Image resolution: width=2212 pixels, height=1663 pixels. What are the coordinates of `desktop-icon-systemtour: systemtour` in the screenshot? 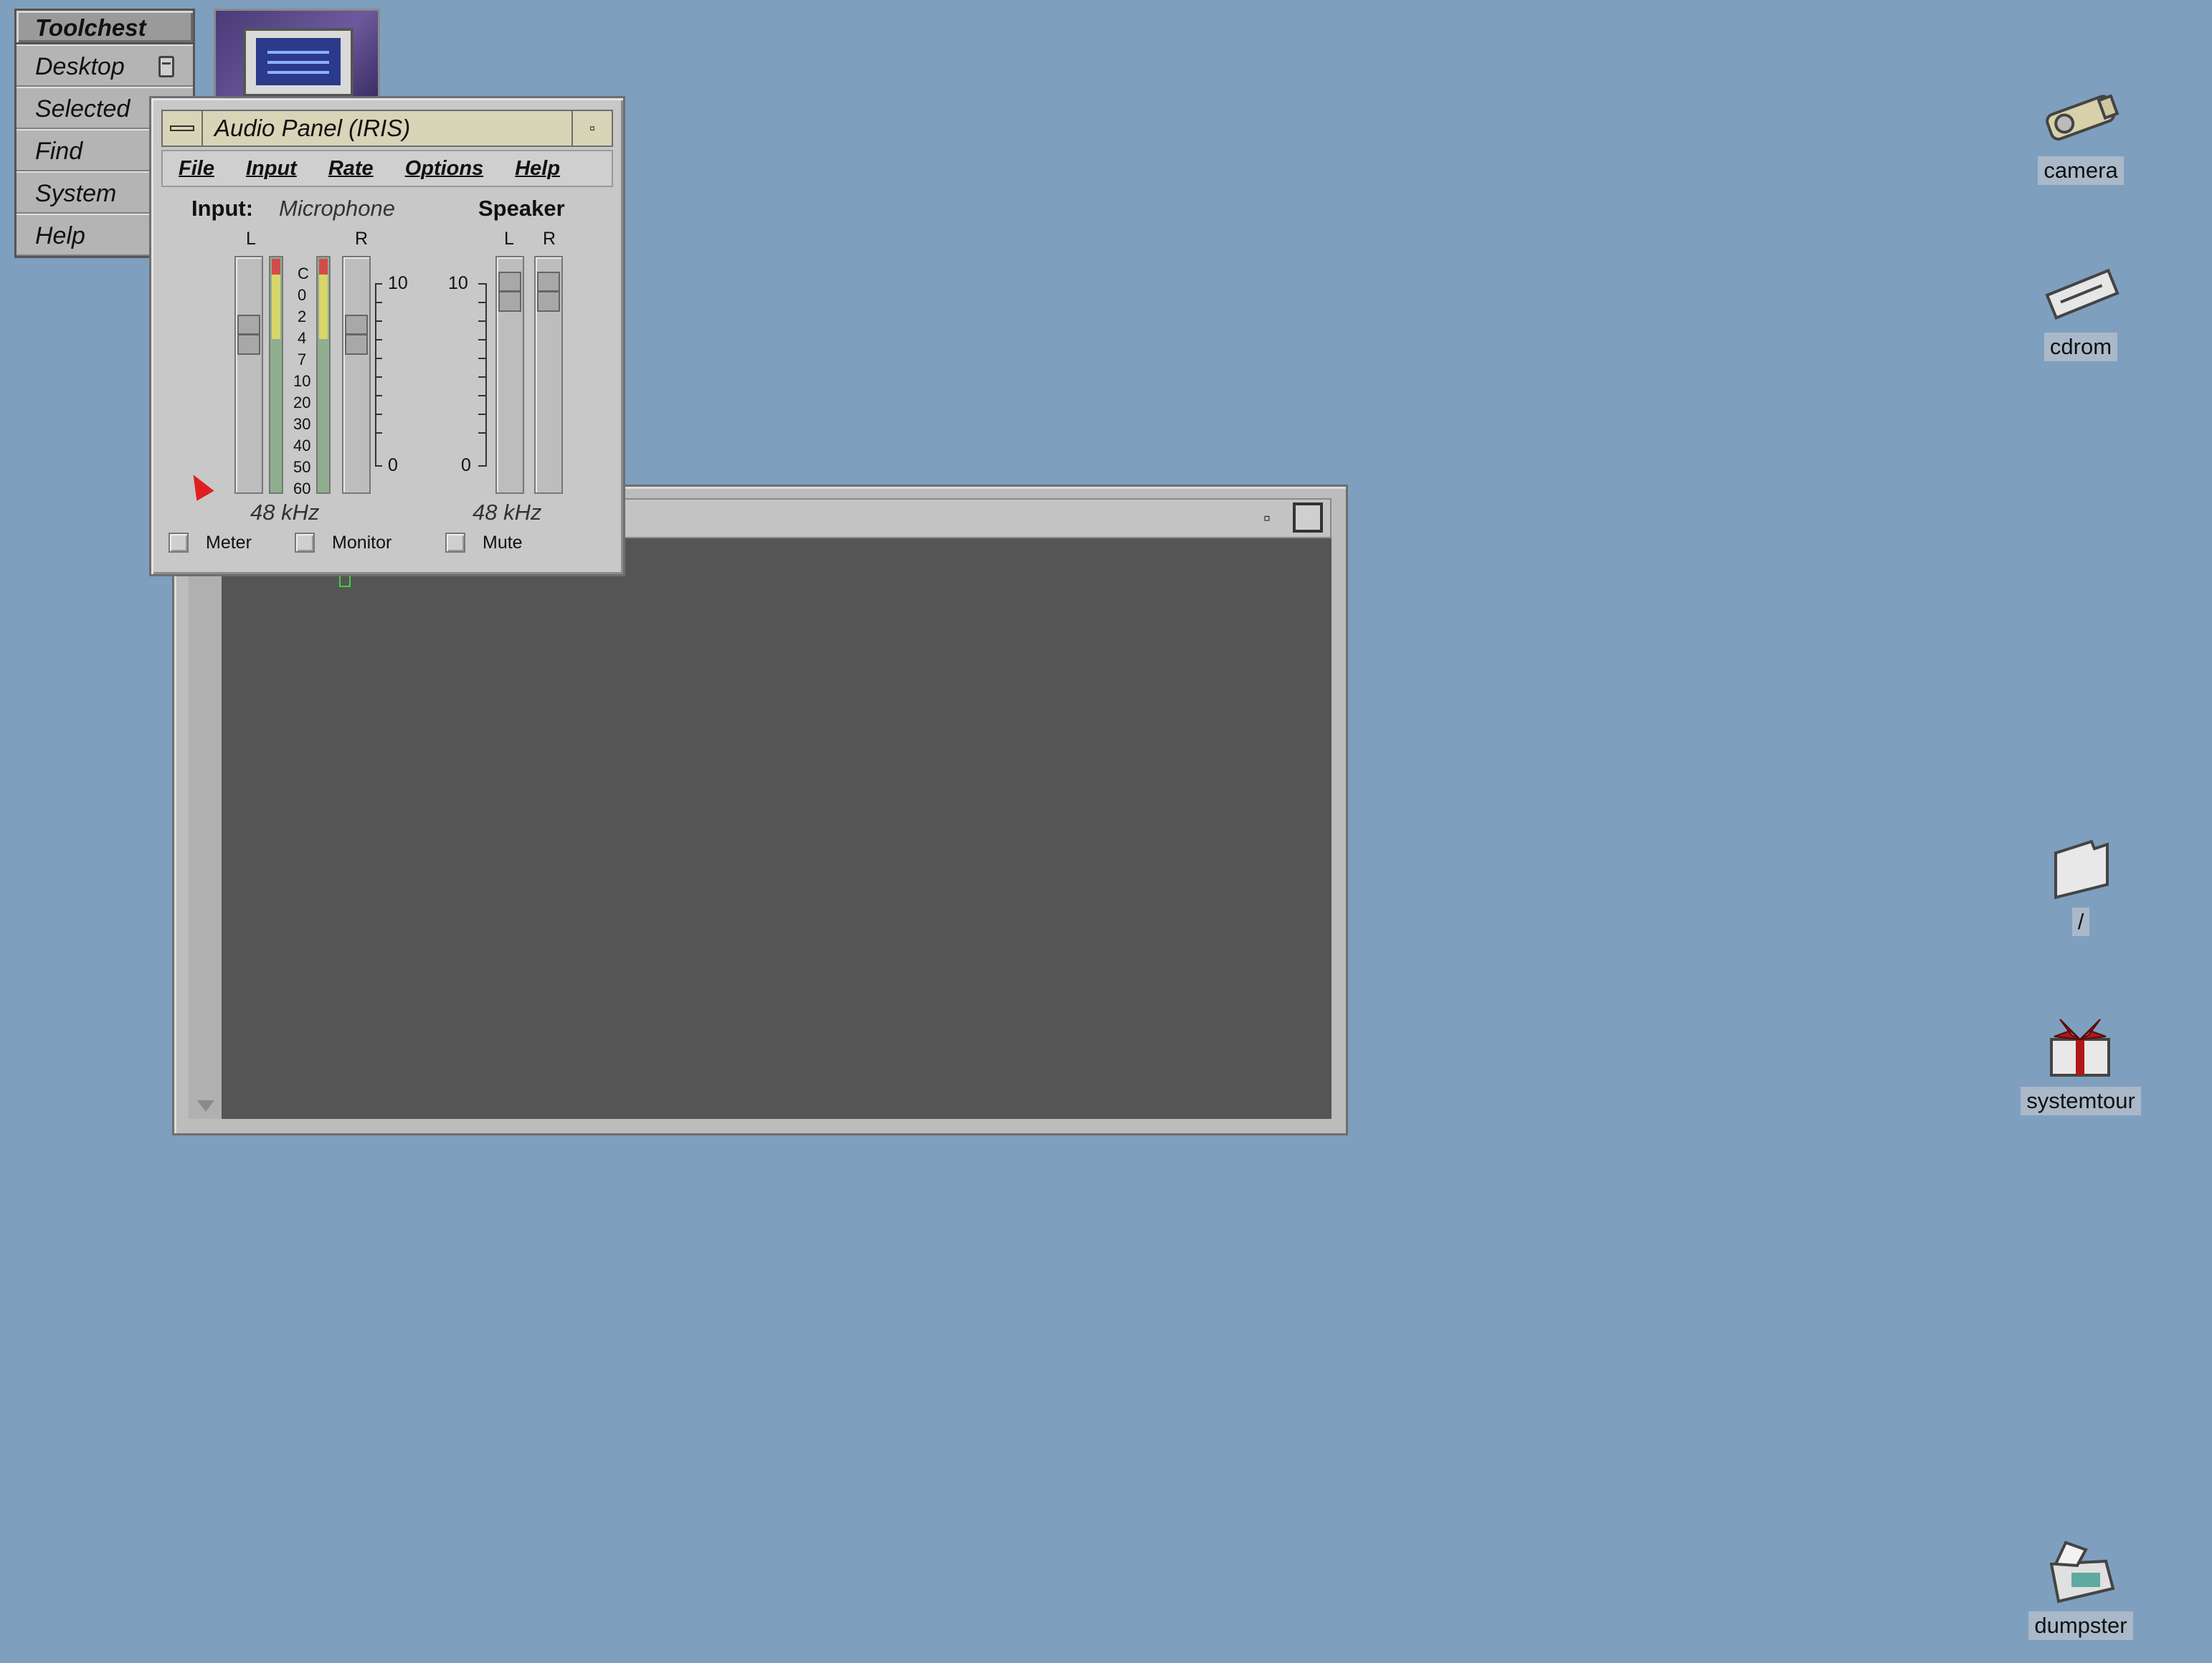 It's located at (2081, 1063).